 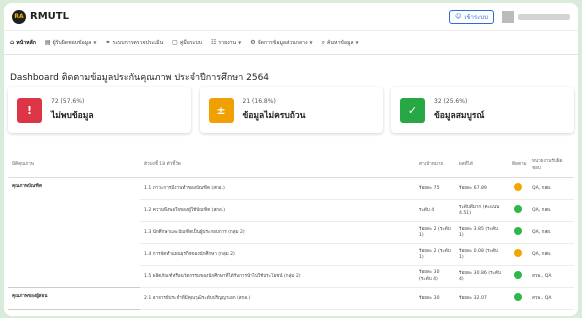 I want to click on dimension-cell: คุณภาพบัณฑิต, so click(x=74, y=232).